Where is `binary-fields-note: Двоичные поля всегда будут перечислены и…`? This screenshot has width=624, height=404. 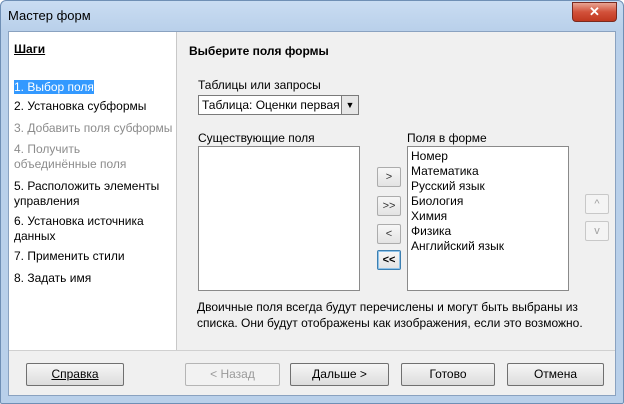
binary-fields-note: Двоичные поля всегда будут перечислены и… is located at coordinates (390, 315).